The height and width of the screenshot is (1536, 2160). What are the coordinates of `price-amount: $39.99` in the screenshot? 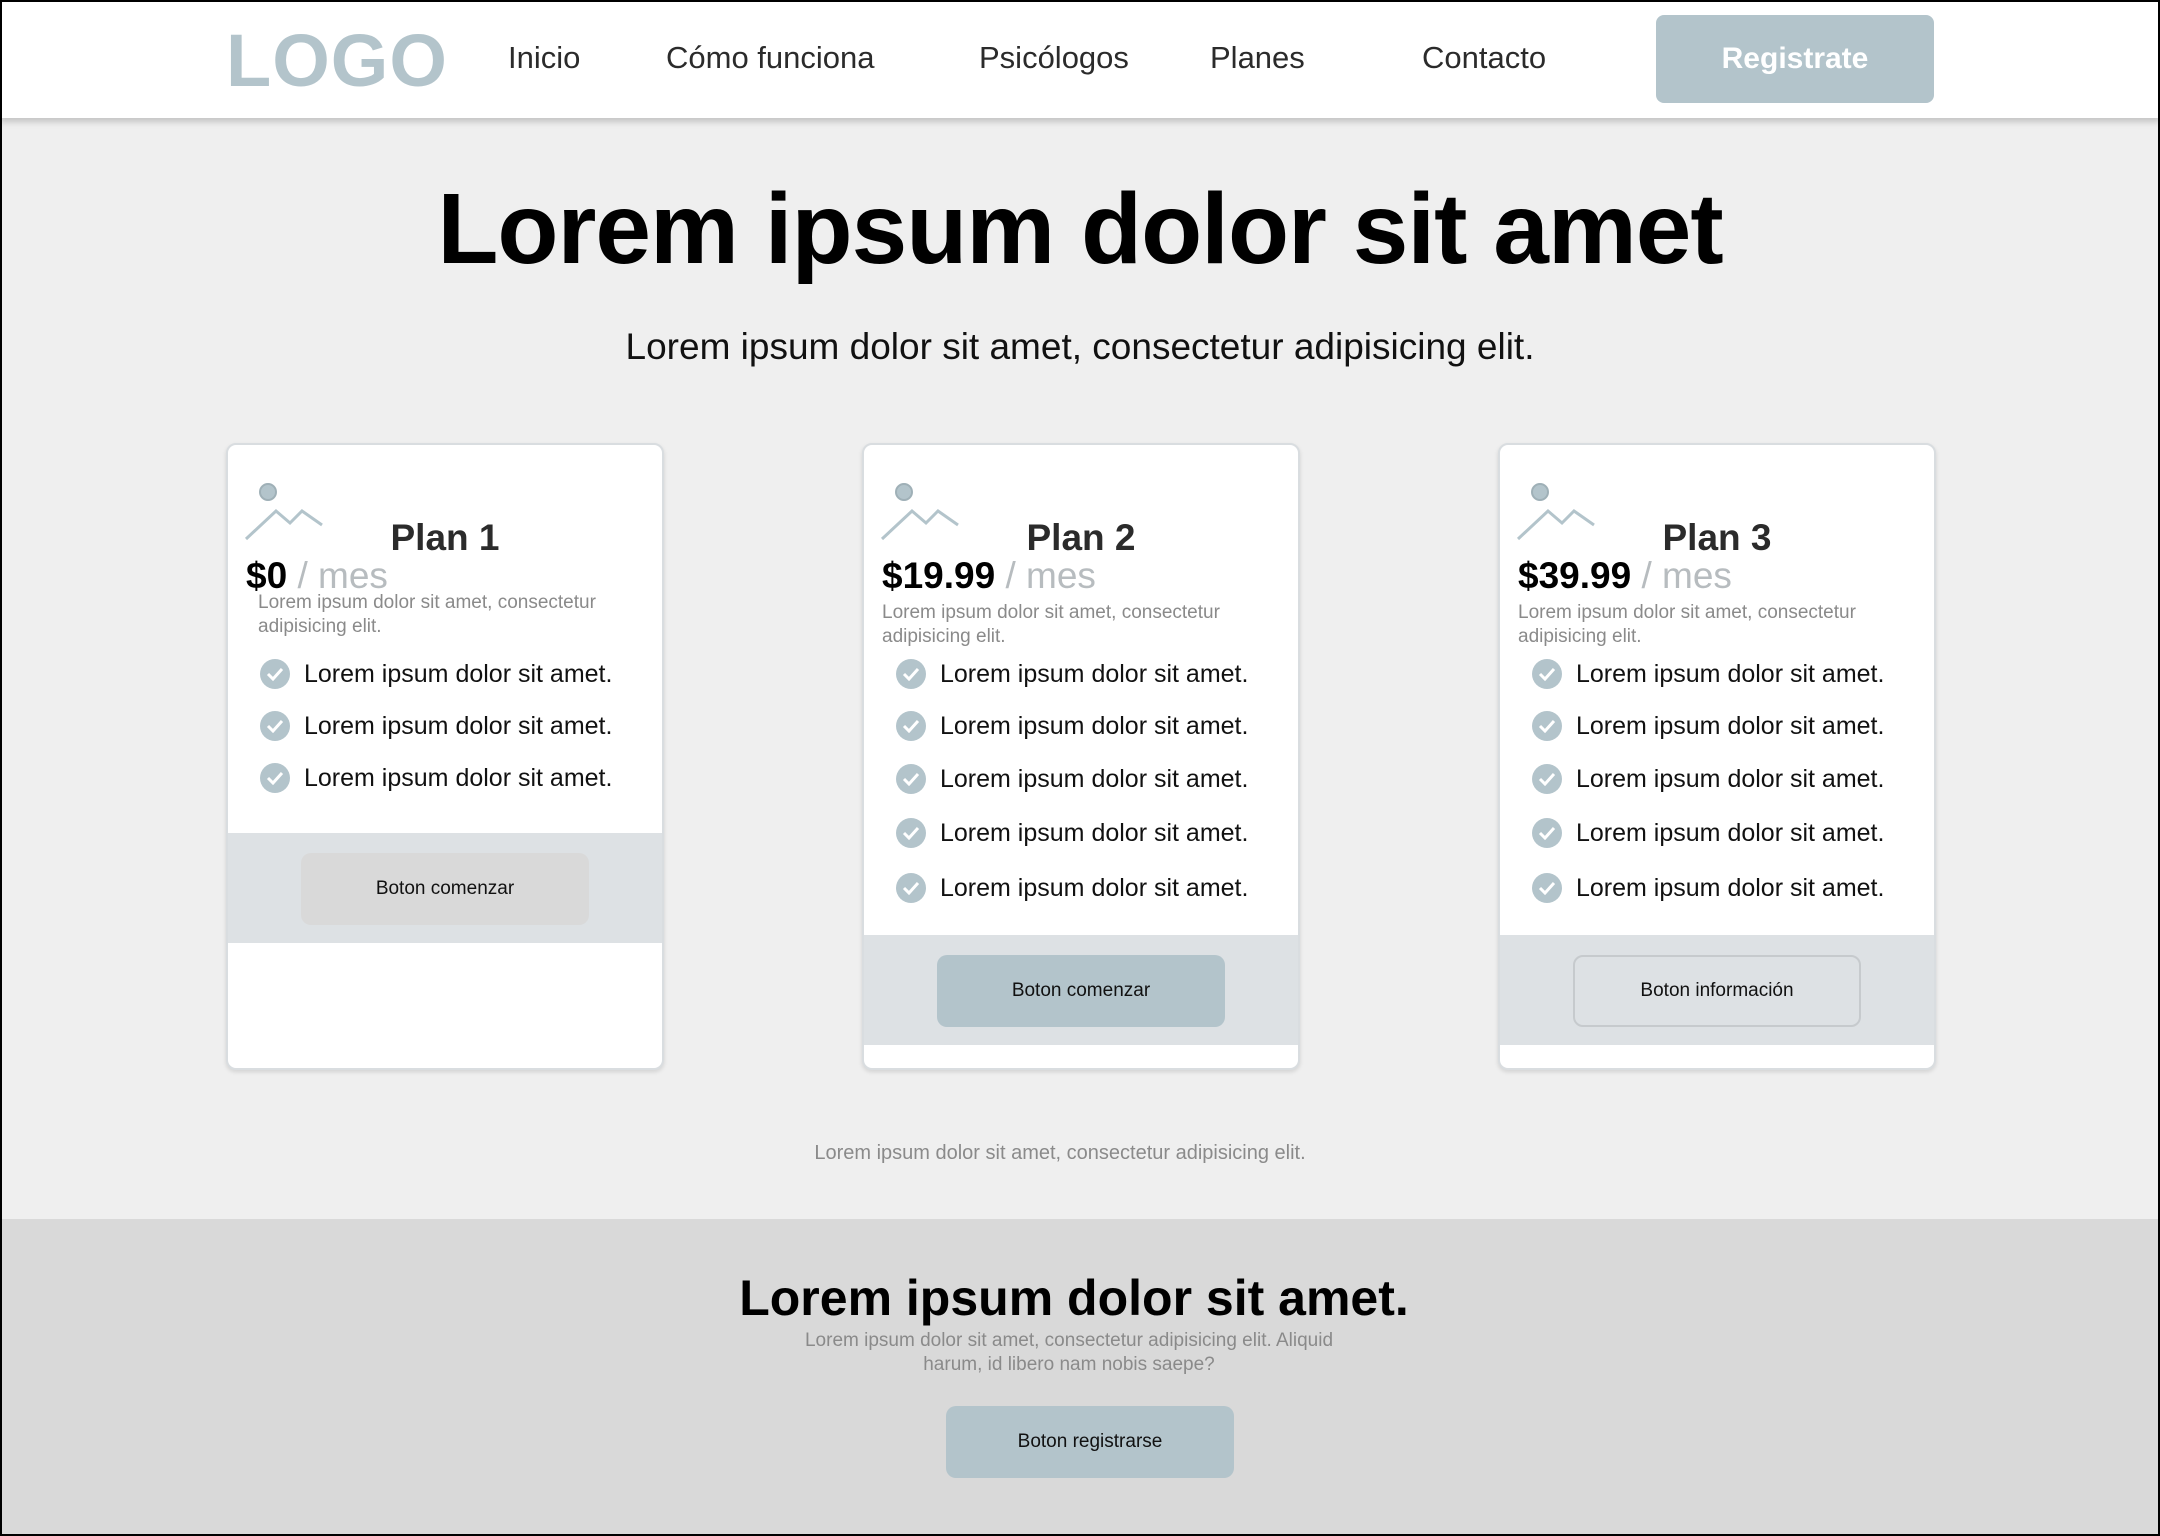 It's located at (1575, 575).